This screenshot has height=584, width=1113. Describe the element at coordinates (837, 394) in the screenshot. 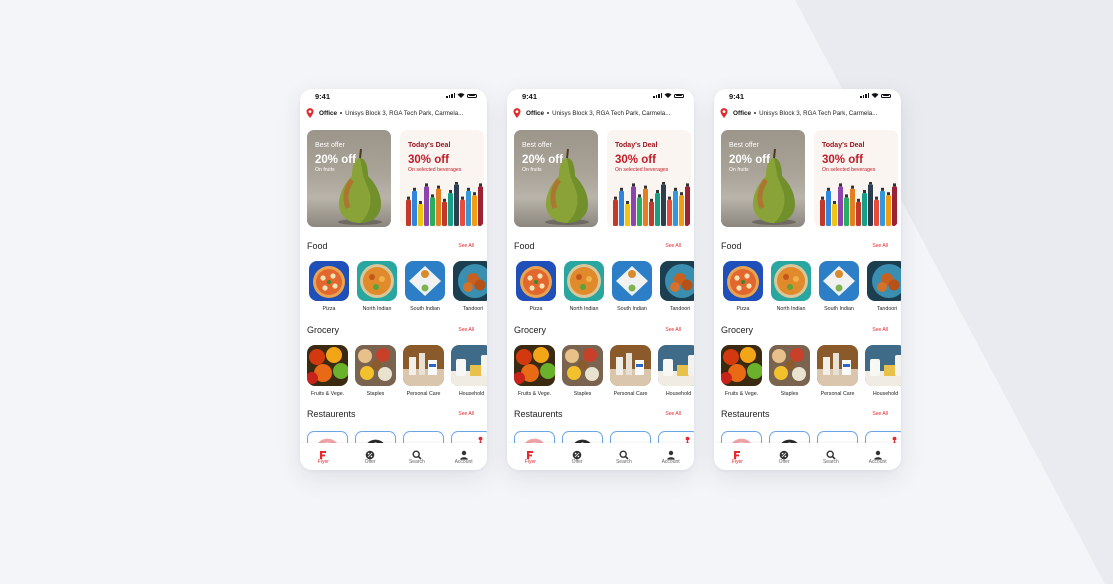

I see `grocery-item-label: Personal Care` at that location.